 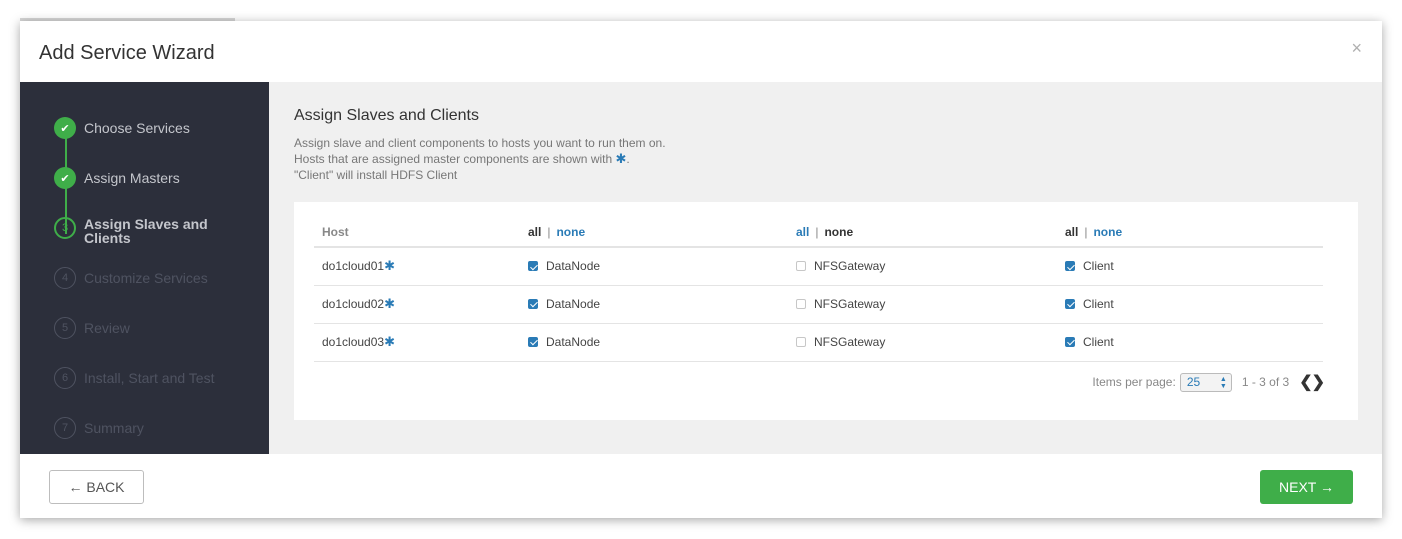 What do you see at coordinates (65, 278) in the screenshot?
I see `step-number: 4` at bounding box center [65, 278].